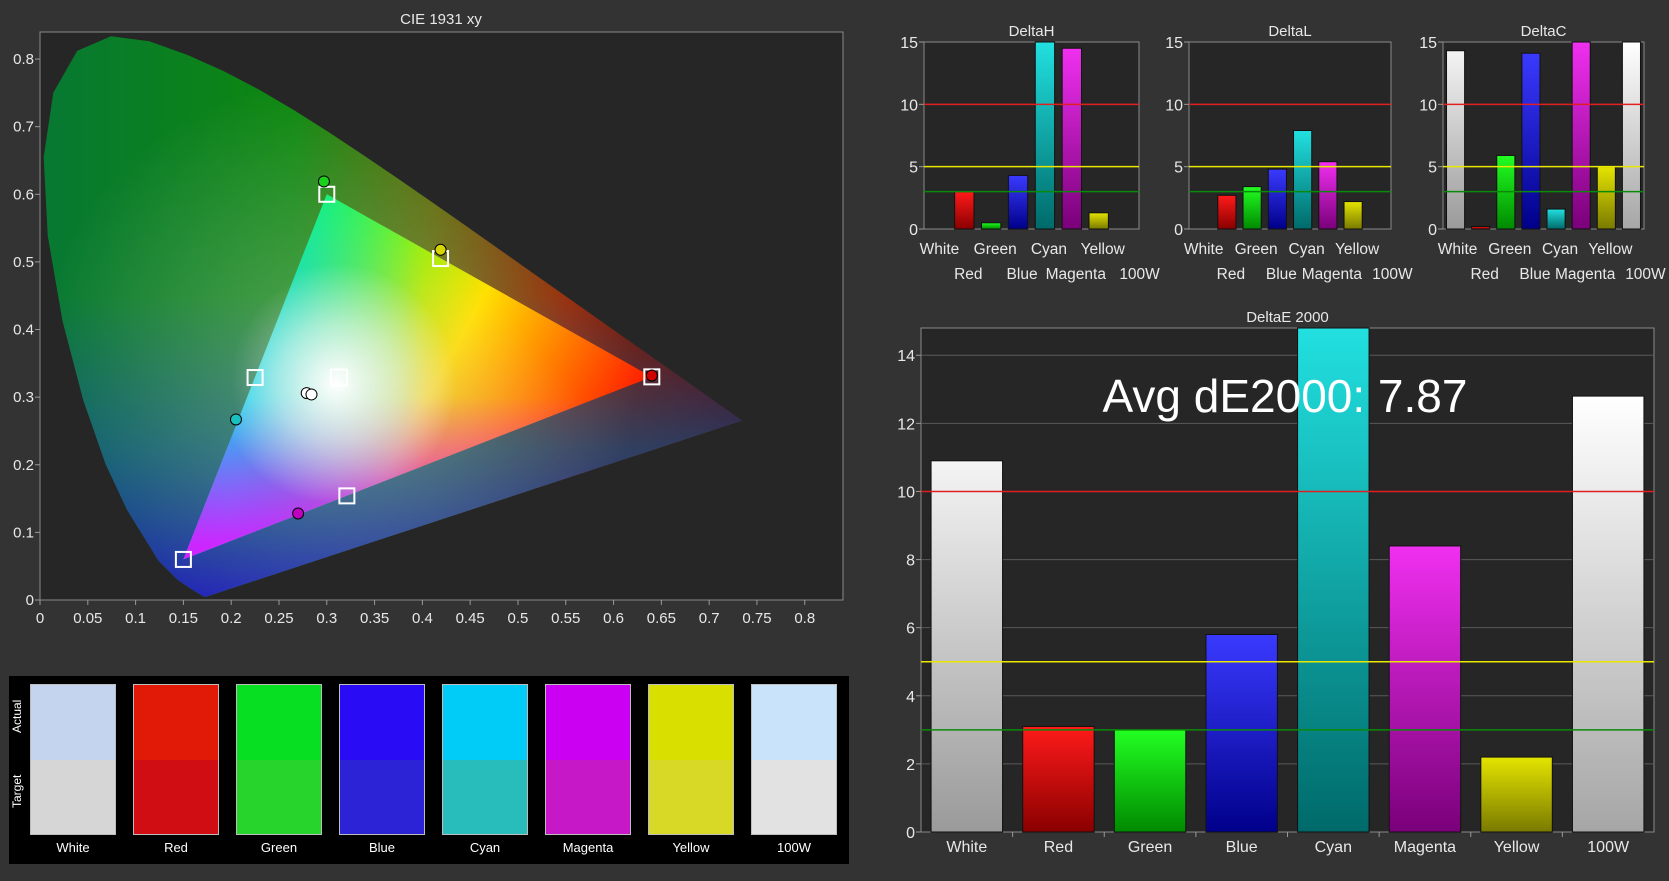 The width and height of the screenshot is (1669, 881). I want to click on cie-y-tick-label: 0, so click(30, 600).